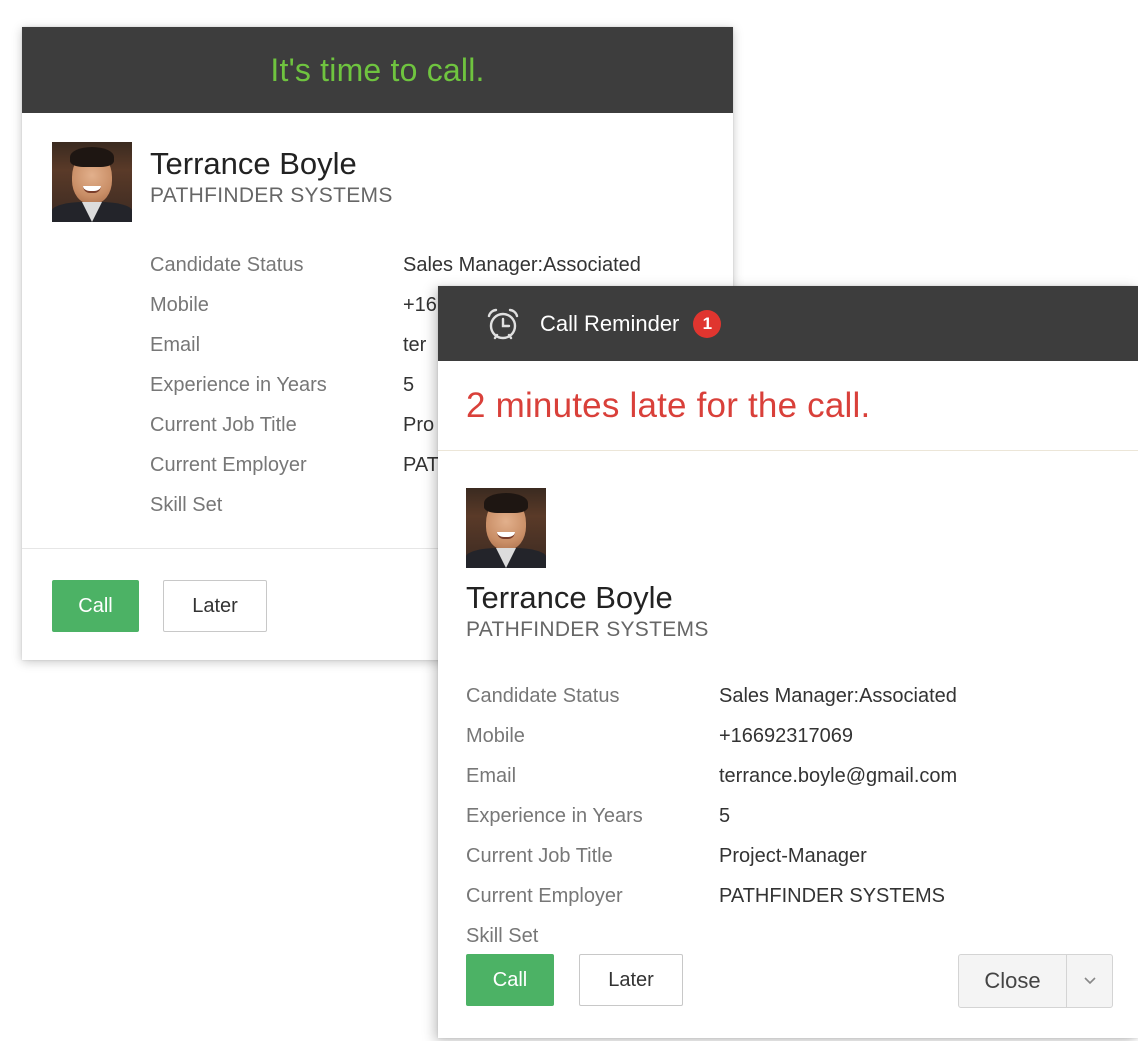  I want to click on alarm-clock-icon, so click(503, 323).